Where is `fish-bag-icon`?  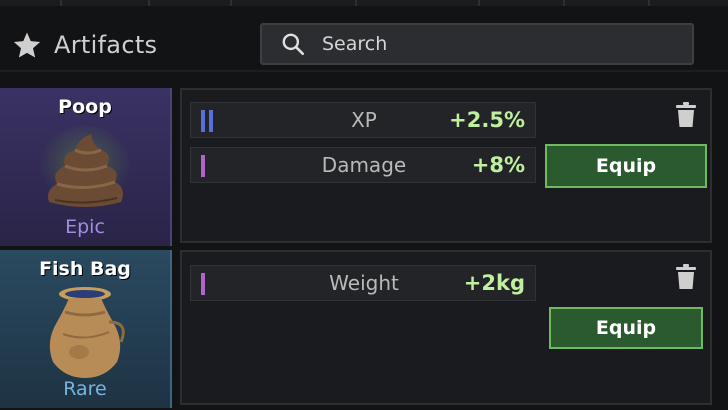
fish-bag-icon is located at coordinates (87, 332).